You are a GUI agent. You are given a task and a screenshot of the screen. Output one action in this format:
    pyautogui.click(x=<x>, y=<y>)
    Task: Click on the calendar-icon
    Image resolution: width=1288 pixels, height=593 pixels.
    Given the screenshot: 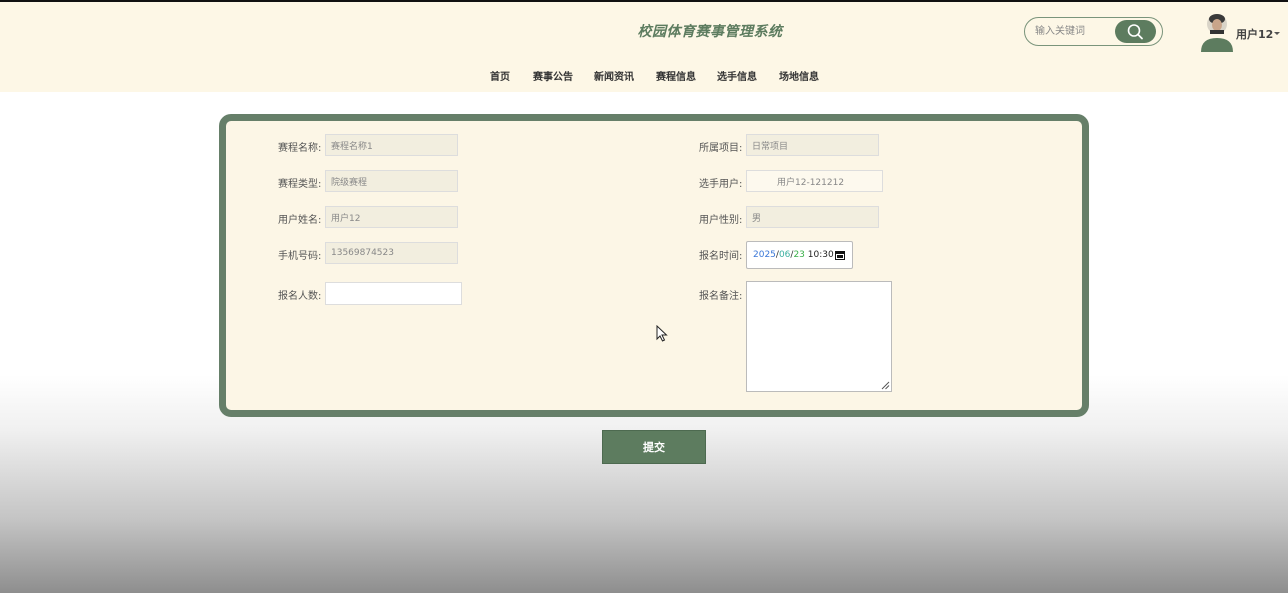 What is the action you would take?
    pyautogui.click(x=840, y=255)
    